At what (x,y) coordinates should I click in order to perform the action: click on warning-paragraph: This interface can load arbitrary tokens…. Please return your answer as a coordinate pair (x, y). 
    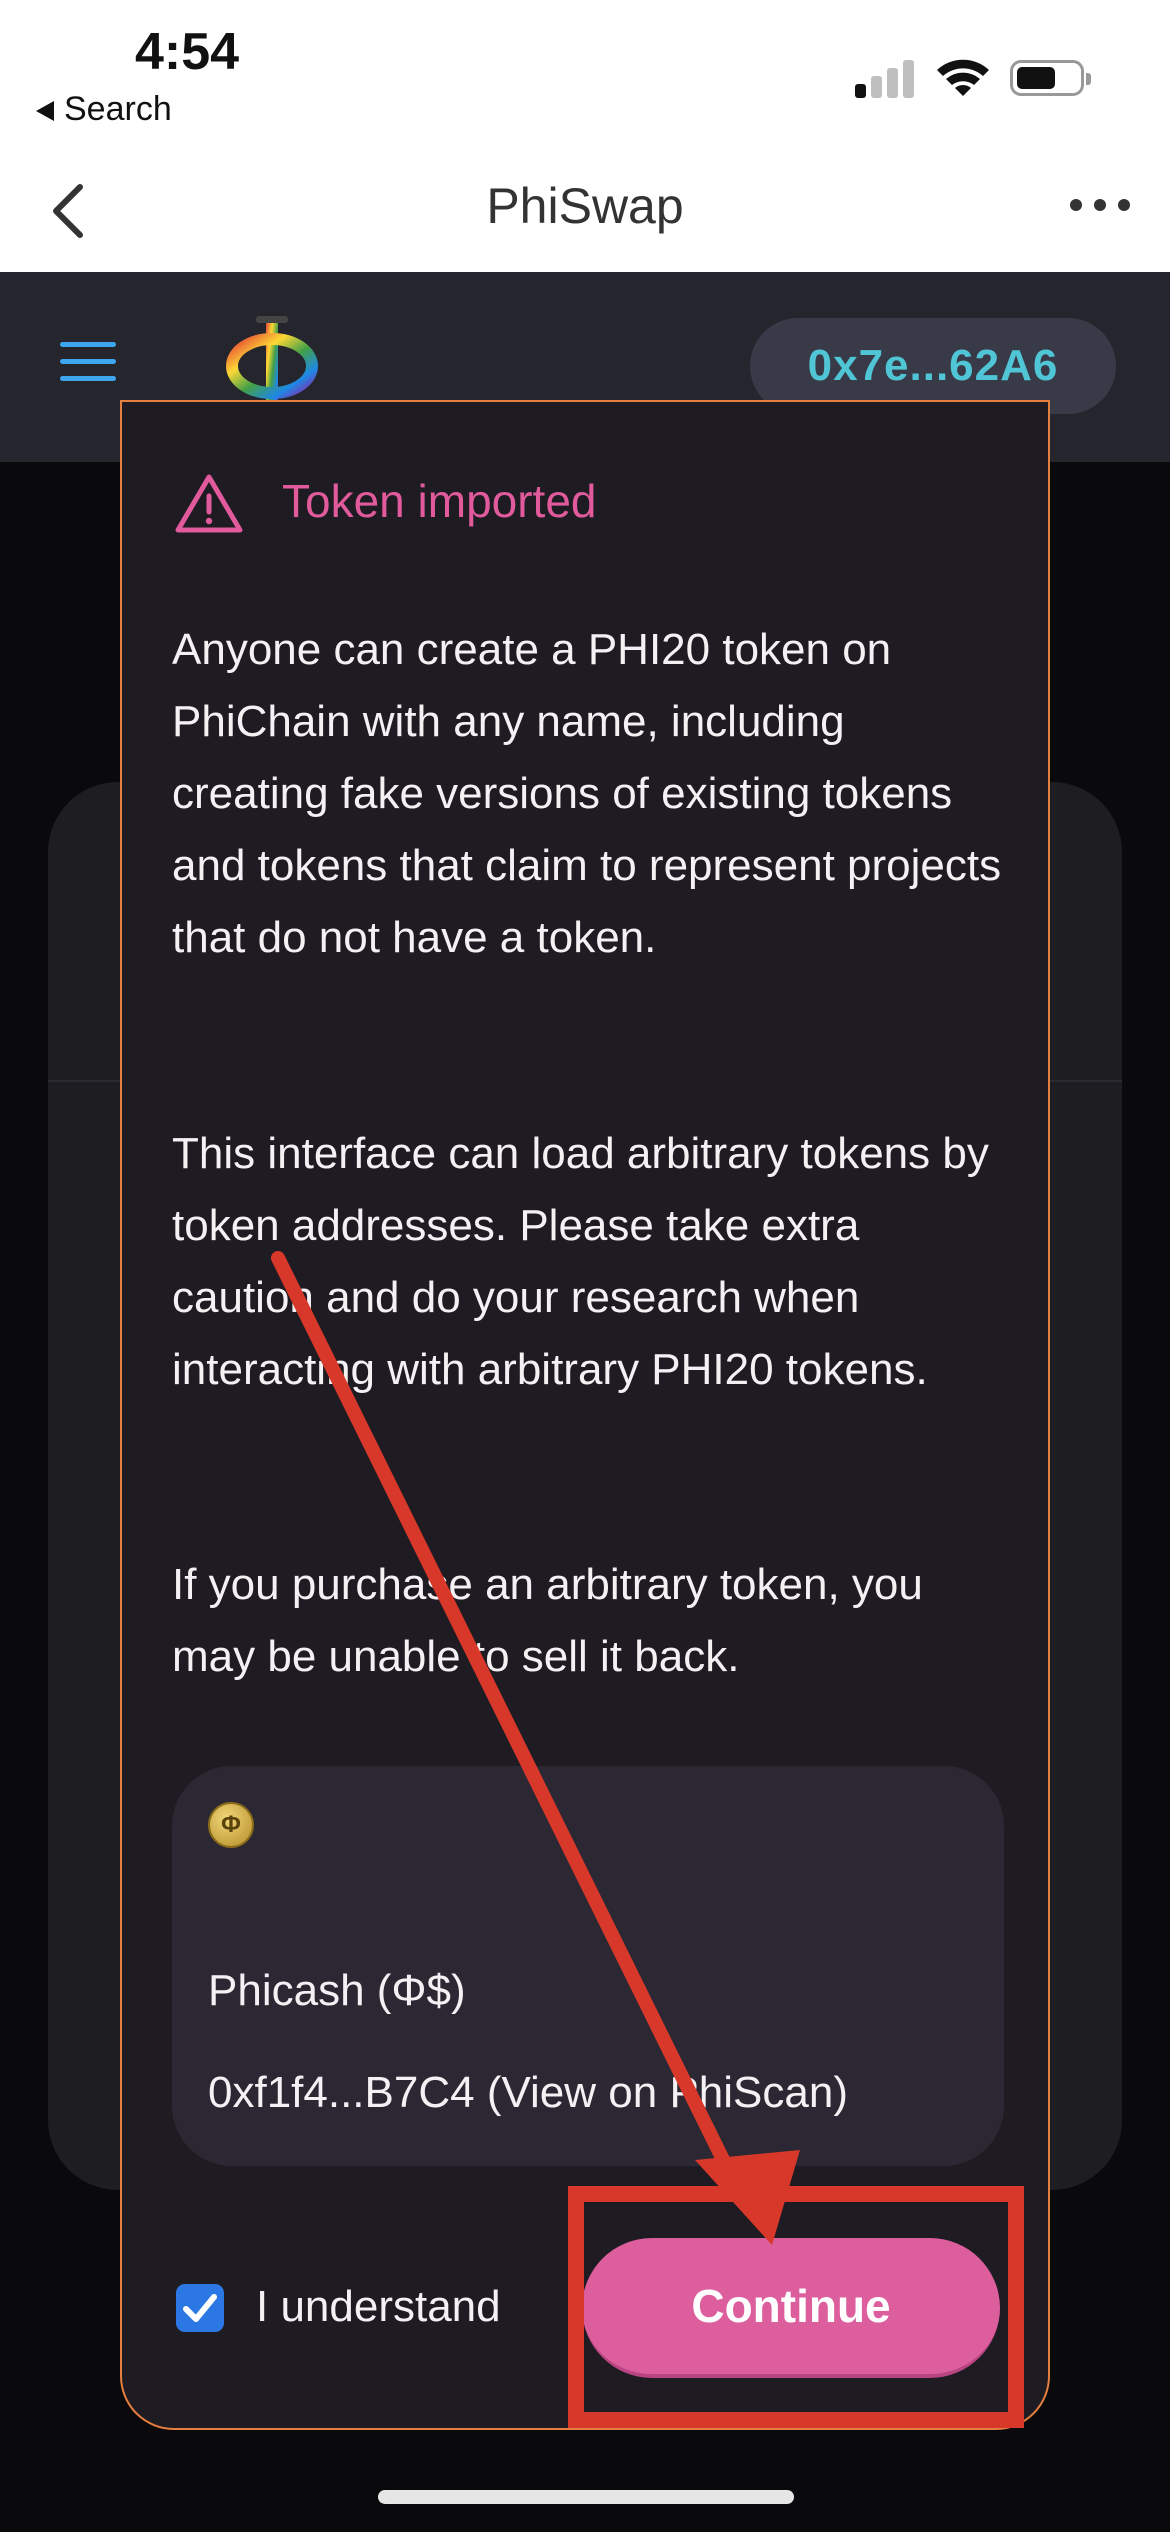
    Looking at the image, I should click on (580, 1261).